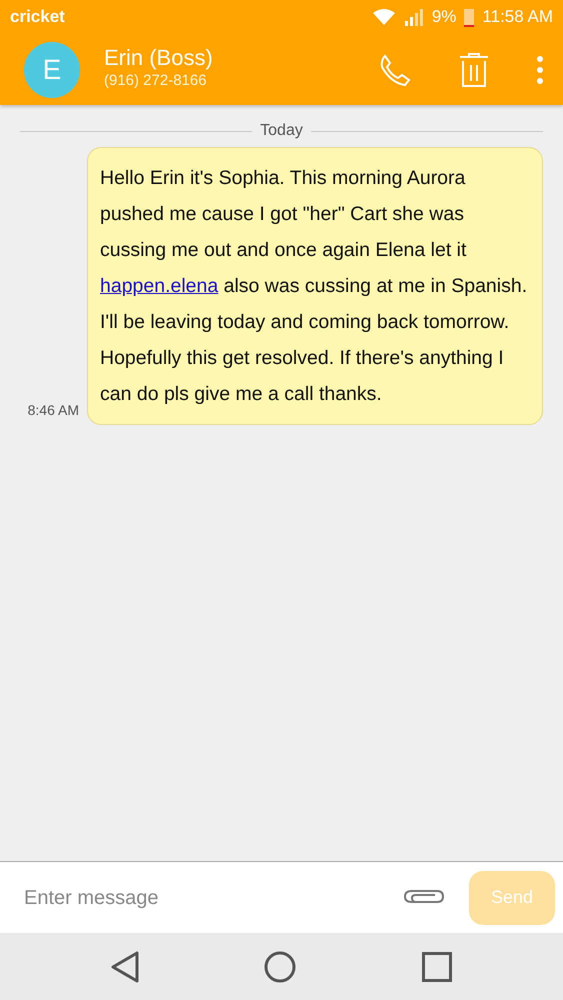 The height and width of the screenshot is (1000, 563). What do you see at coordinates (281, 131) in the screenshot?
I see `date-divider: Today` at bounding box center [281, 131].